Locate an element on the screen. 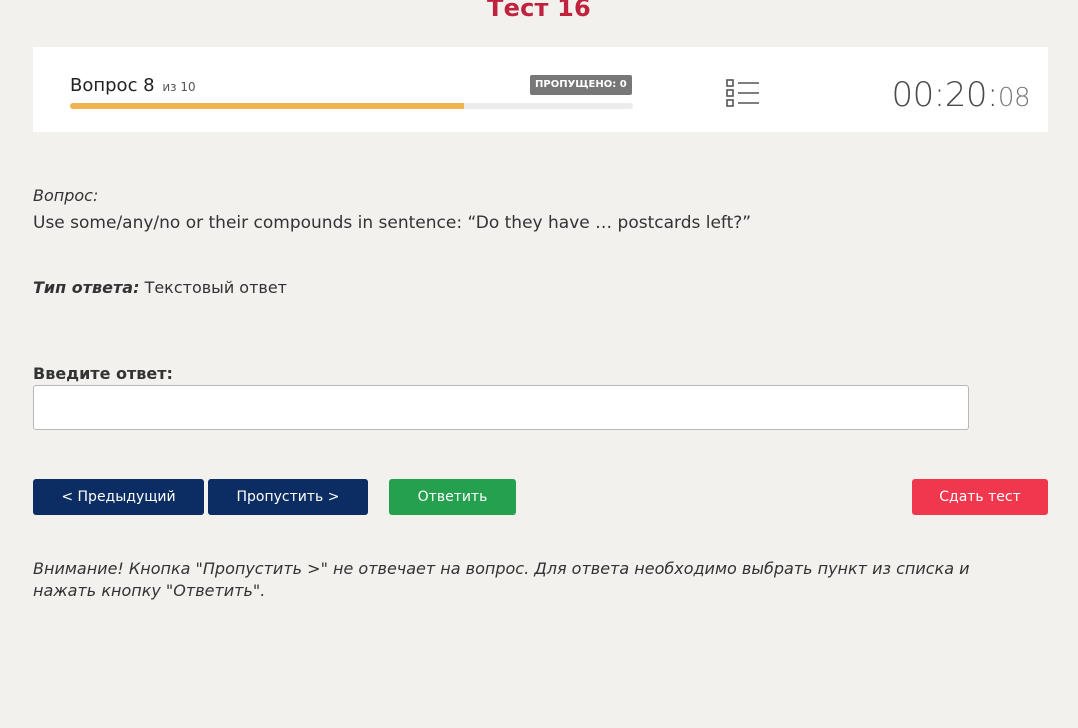 The image size is (1078, 728). answer-input-label: Введите ответ: is located at coordinates (103, 373).